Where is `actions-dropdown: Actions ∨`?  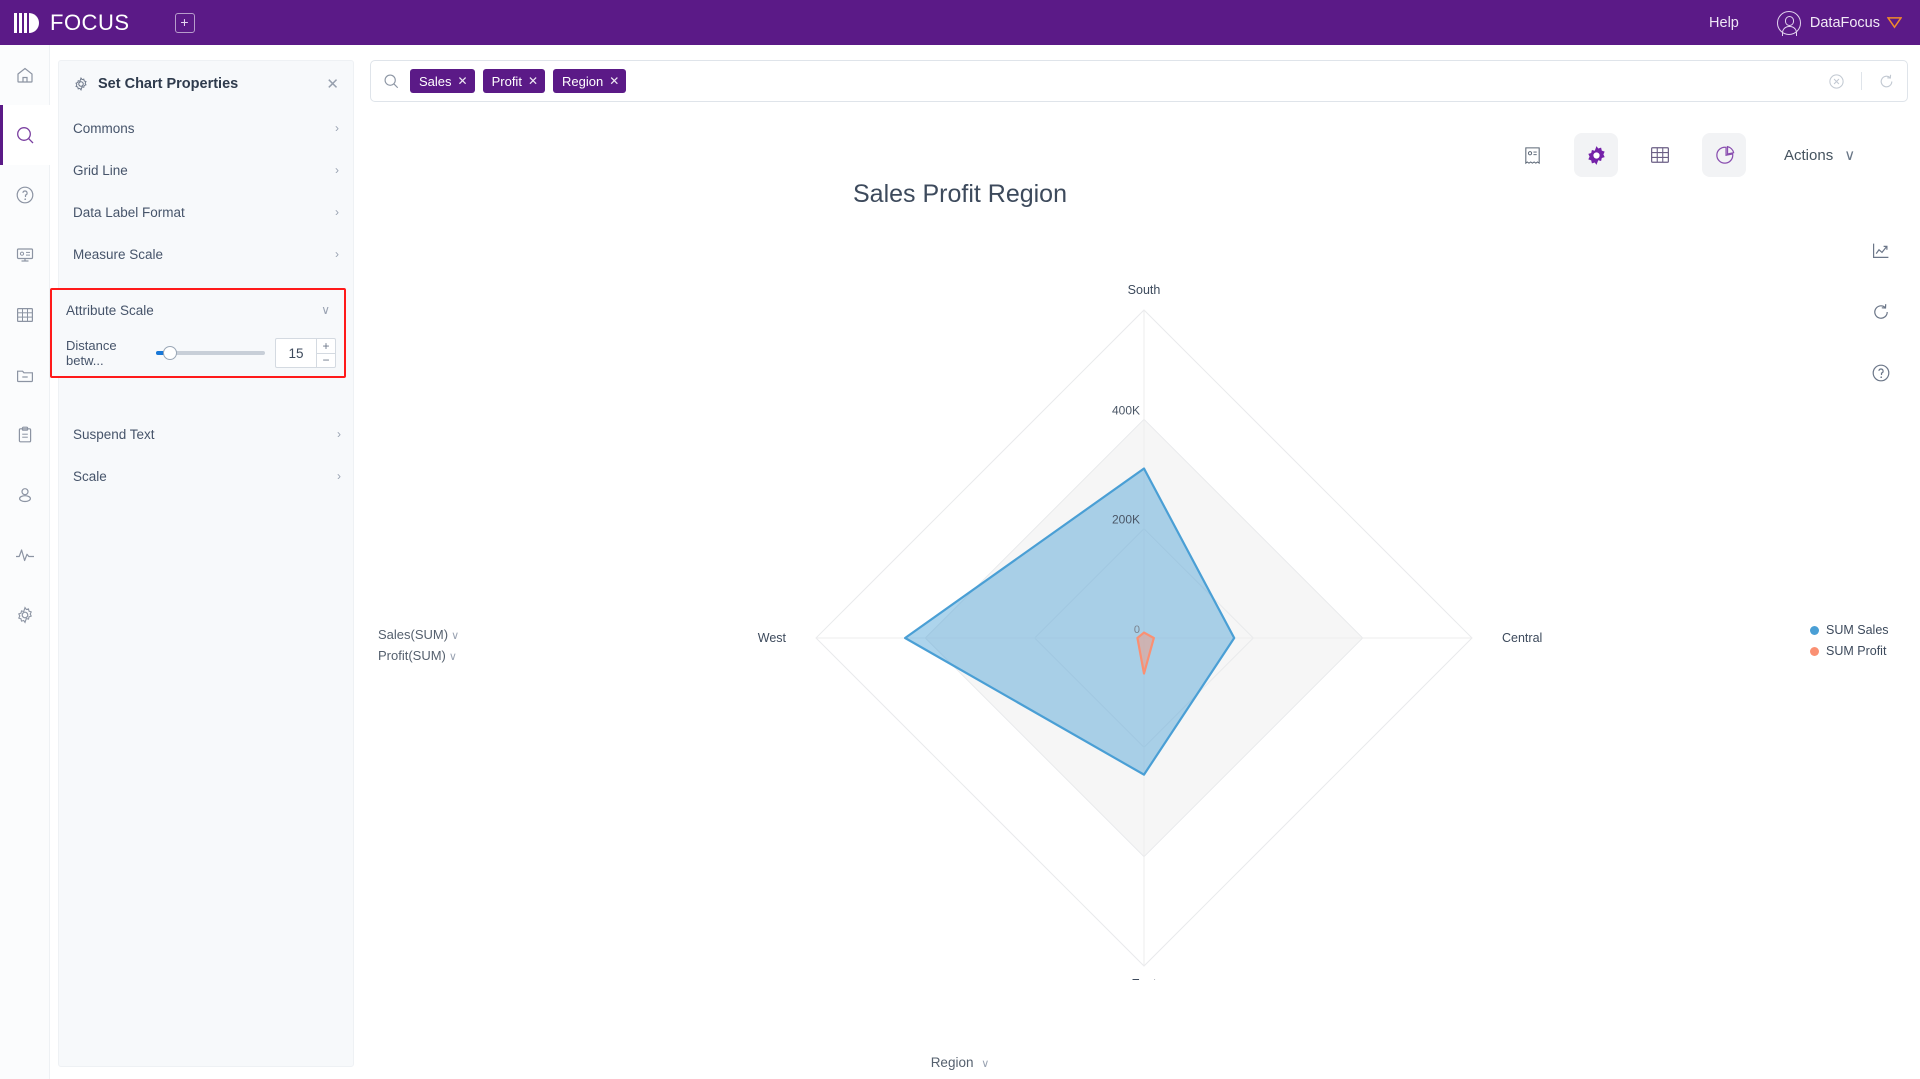 actions-dropdown: Actions ∨ is located at coordinates (1820, 155).